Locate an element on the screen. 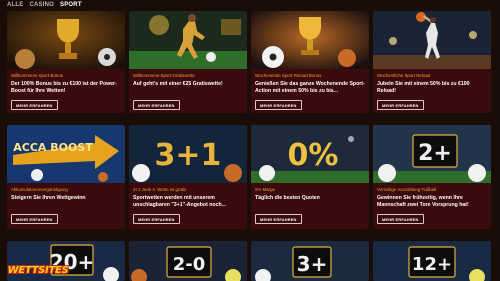  card-category: Willkommens-Sport-Gratiswette is located at coordinates (164, 75).